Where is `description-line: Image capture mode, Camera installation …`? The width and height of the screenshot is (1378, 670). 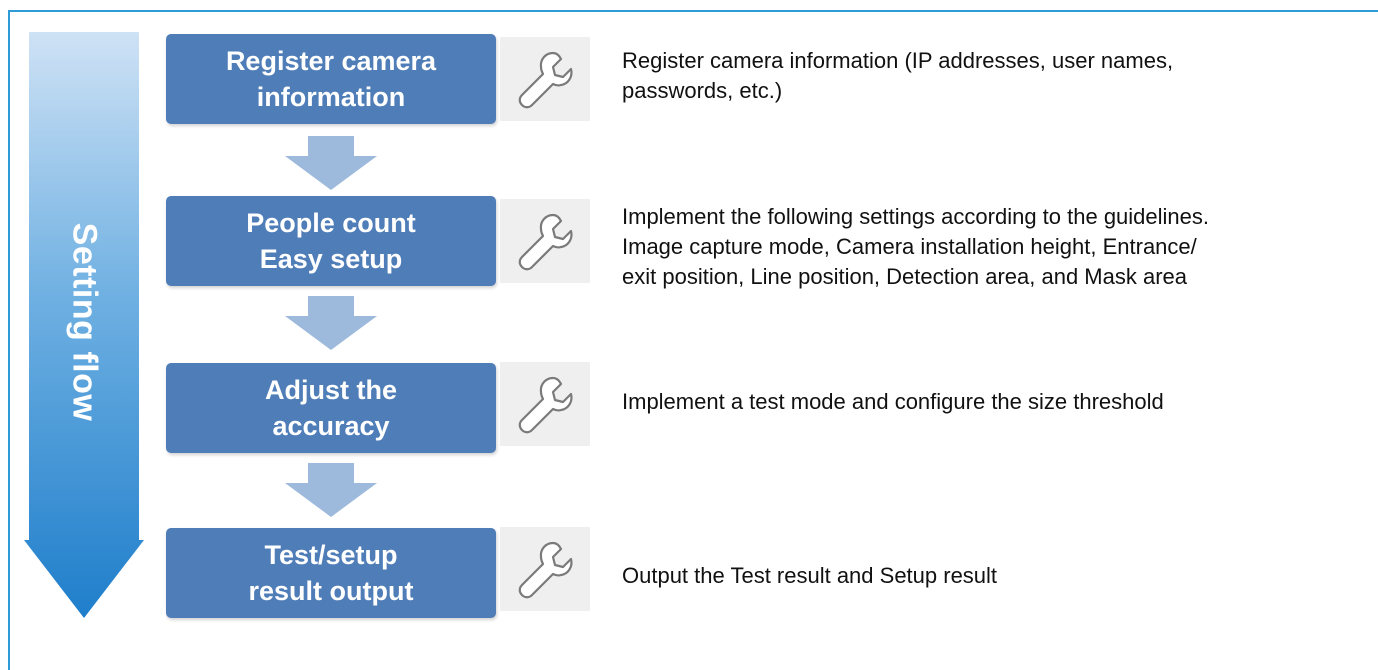
description-line: Image capture mode, Camera installation … is located at coordinates (909, 246).